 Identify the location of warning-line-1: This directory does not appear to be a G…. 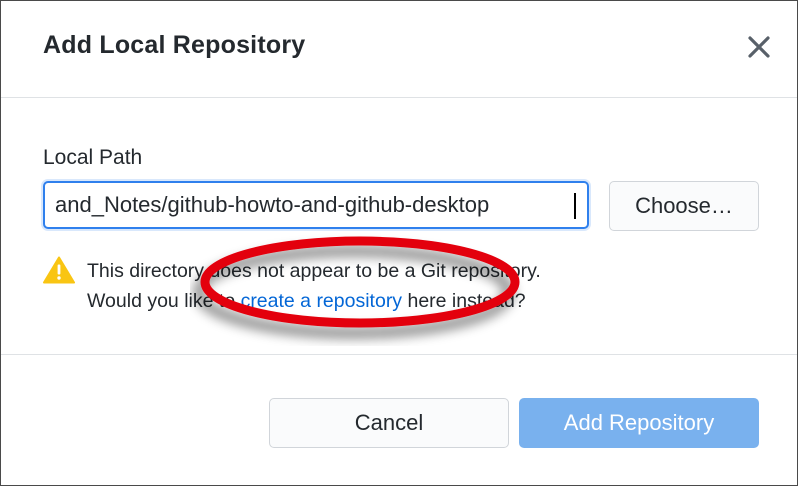
(314, 271).